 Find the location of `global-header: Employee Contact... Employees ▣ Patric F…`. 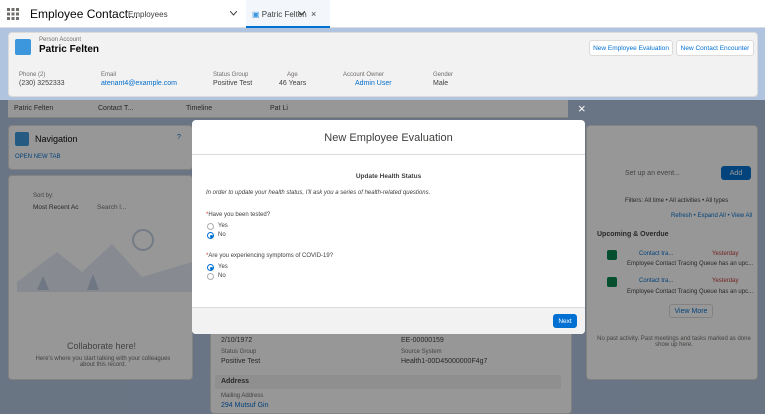

global-header: Employee Contact... Employees ▣ Patric F… is located at coordinates (382, 14).